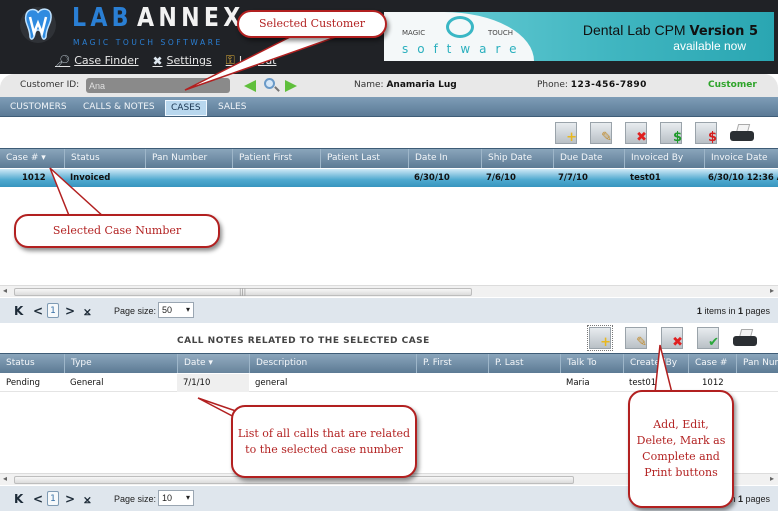 This screenshot has height=511, width=778. What do you see at coordinates (712, 137) in the screenshot?
I see `void-invoice-icon: $` at bounding box center [712, 137].